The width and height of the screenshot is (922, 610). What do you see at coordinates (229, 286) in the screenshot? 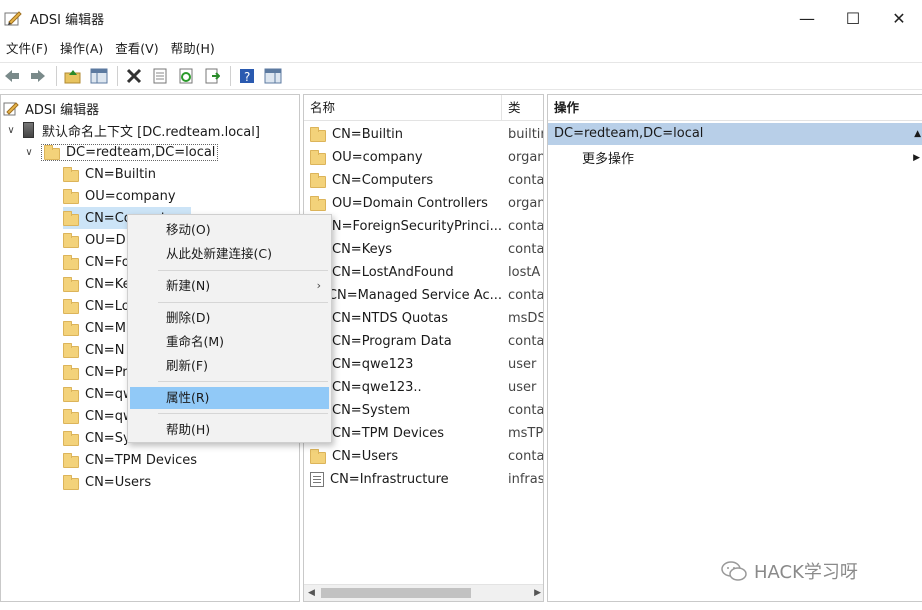
I see `ctx-new: 新建(N) ›` at bounding box center [229, 286].